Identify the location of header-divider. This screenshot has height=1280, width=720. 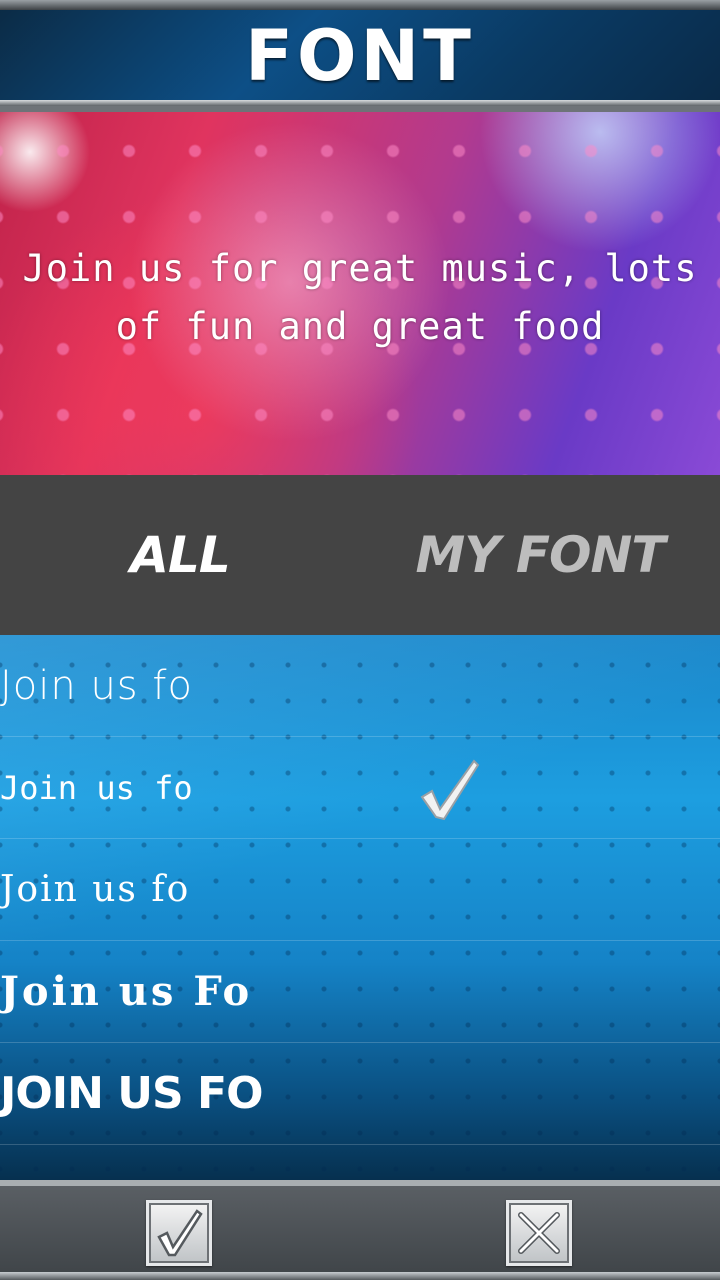
(360, 103).